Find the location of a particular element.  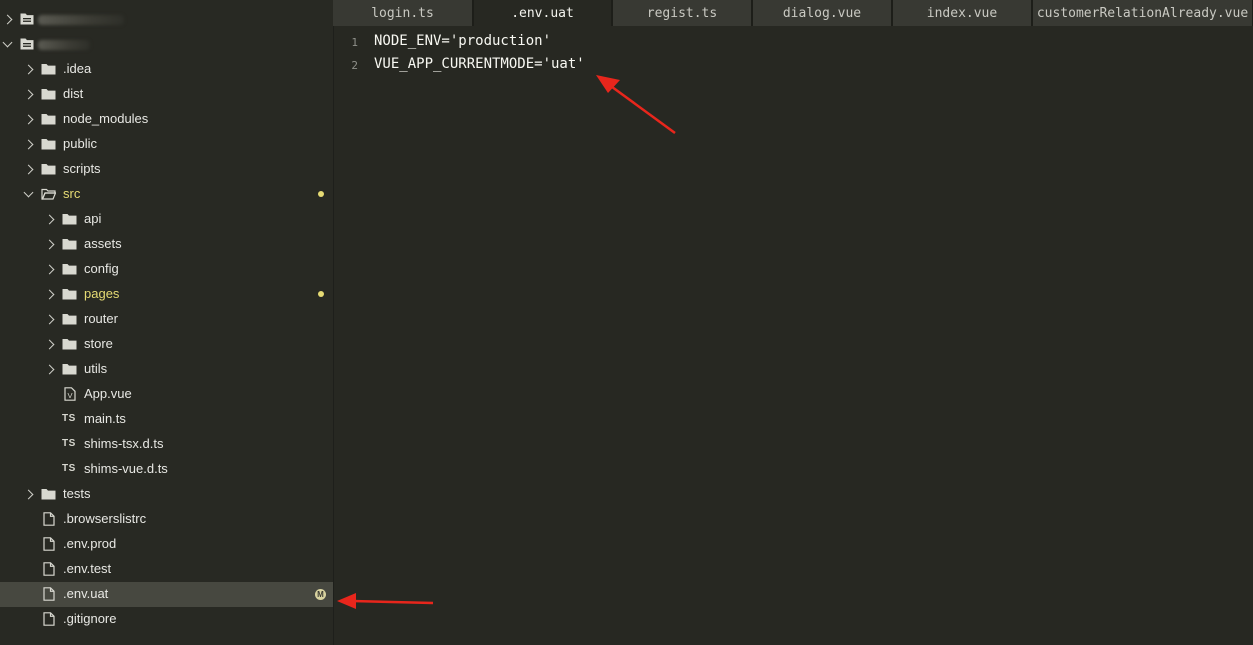

tree-item-tests: tests is located at coordinates (166, 494).